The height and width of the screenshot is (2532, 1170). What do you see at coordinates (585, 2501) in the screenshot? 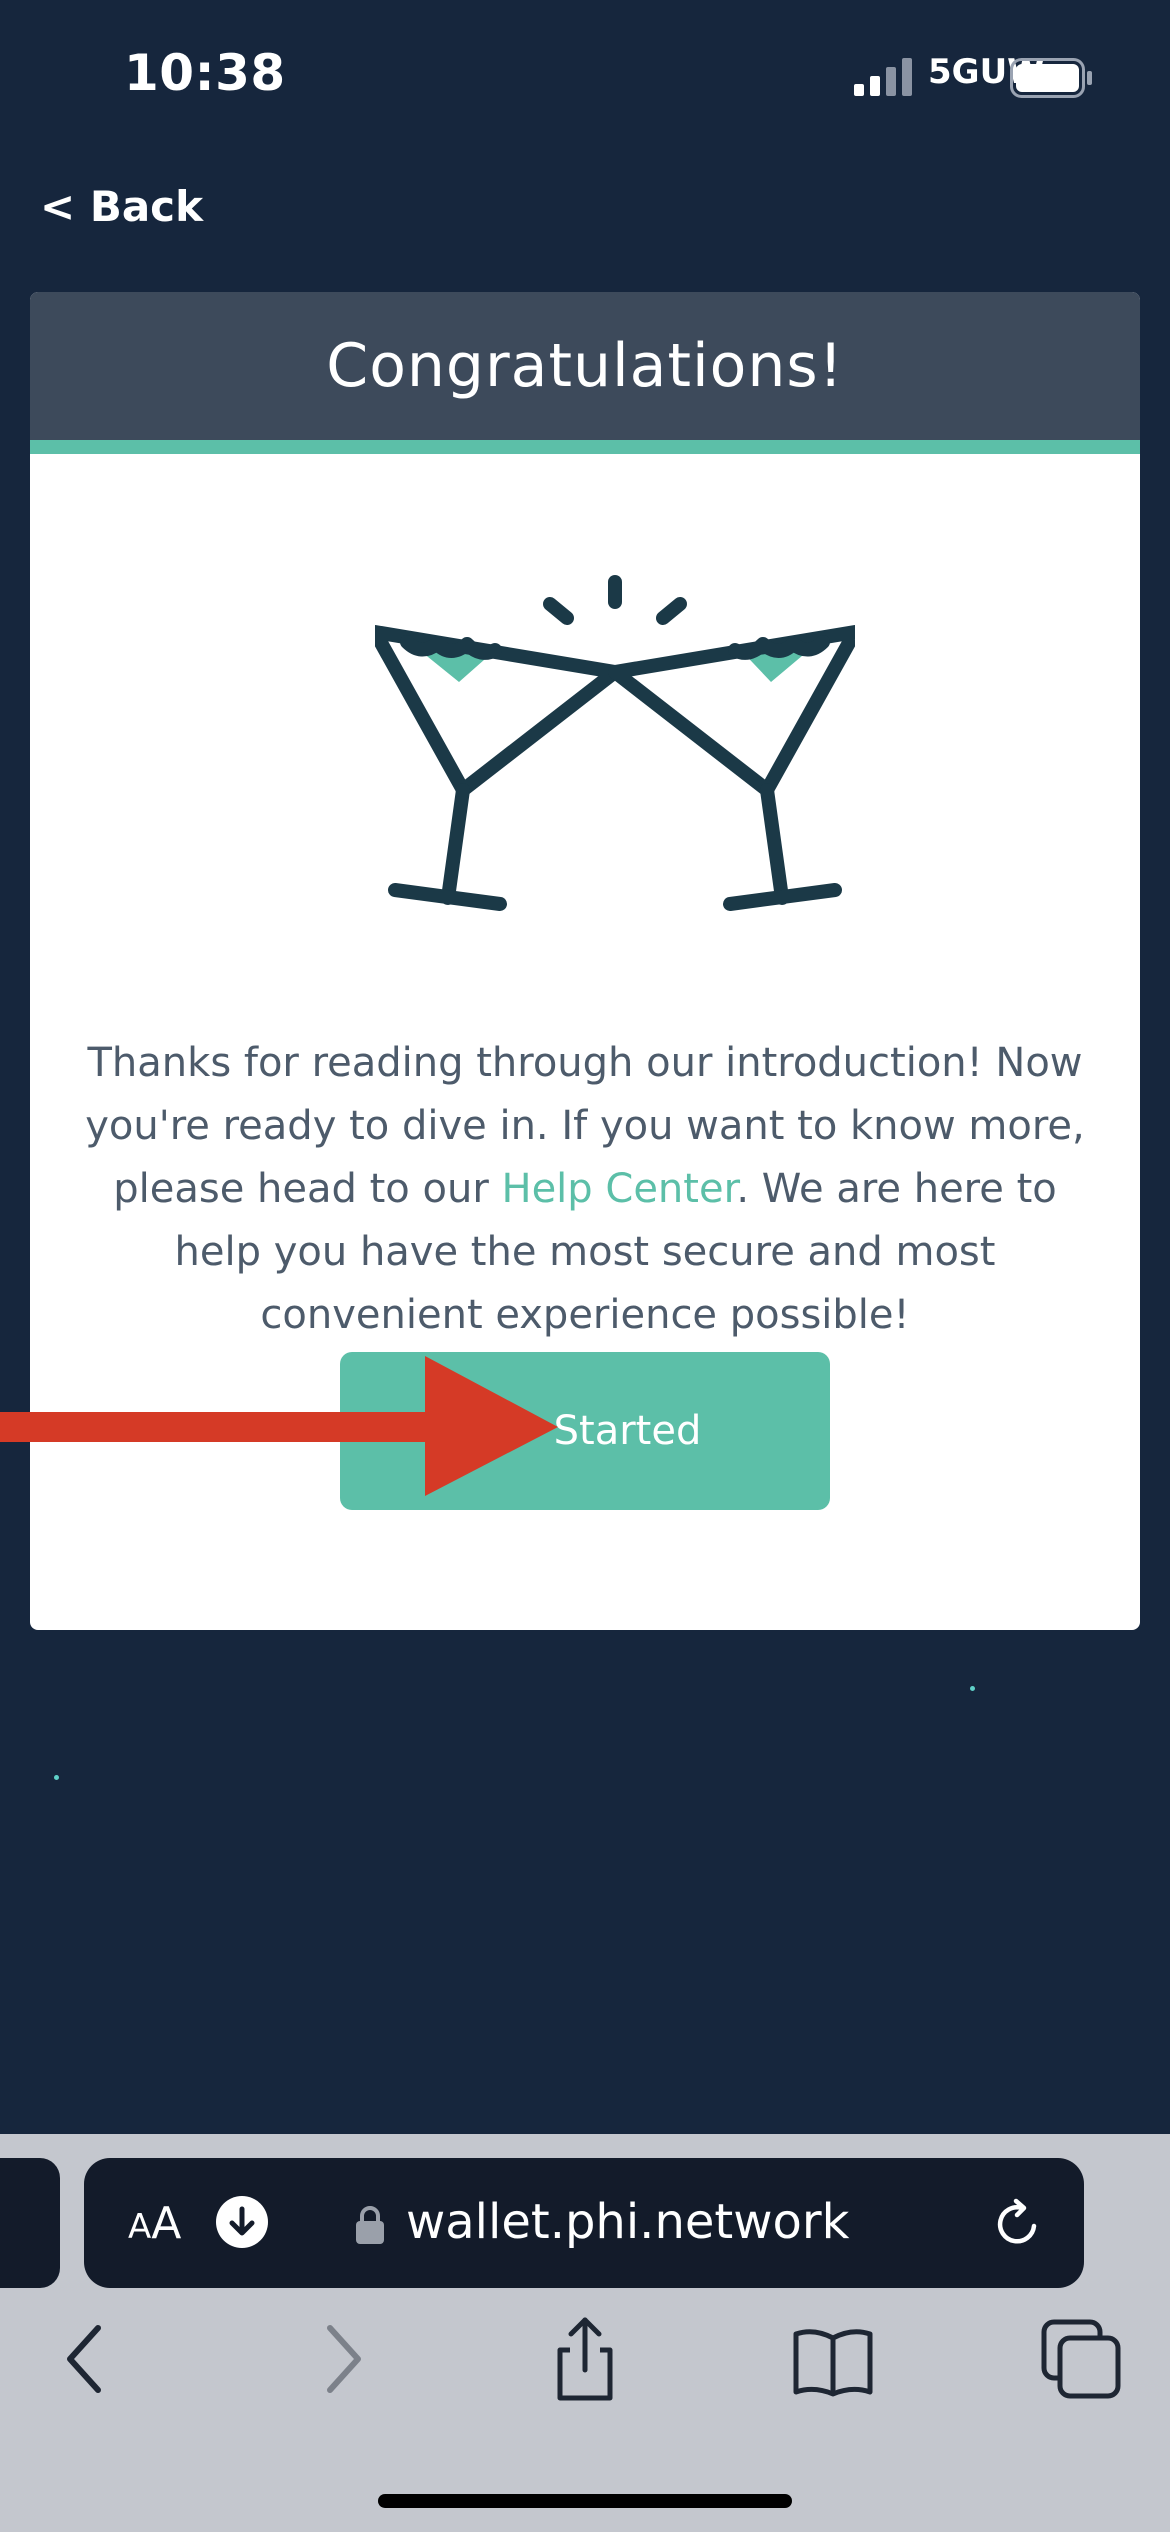
I see `home-indicator` at bounding box center [585, 2501].